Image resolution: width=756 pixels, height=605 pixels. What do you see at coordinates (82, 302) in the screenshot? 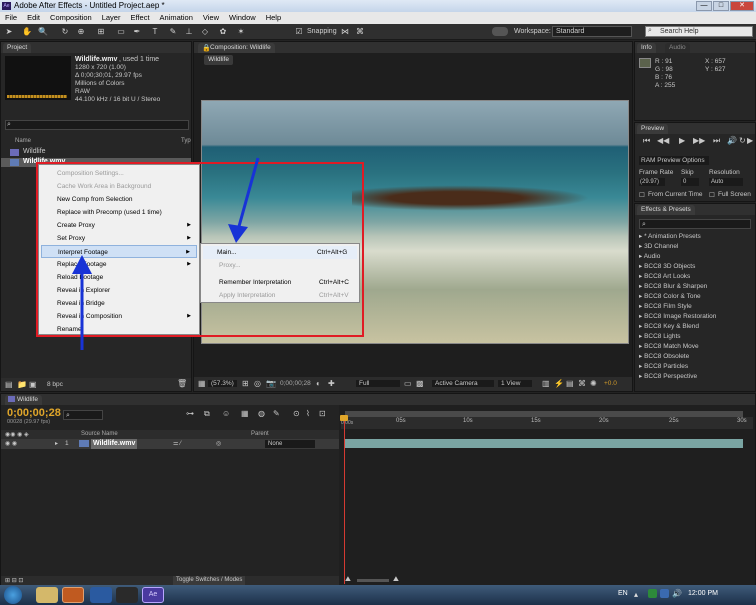
I see `arrow-up-icon` at bounding box center [82, 302].